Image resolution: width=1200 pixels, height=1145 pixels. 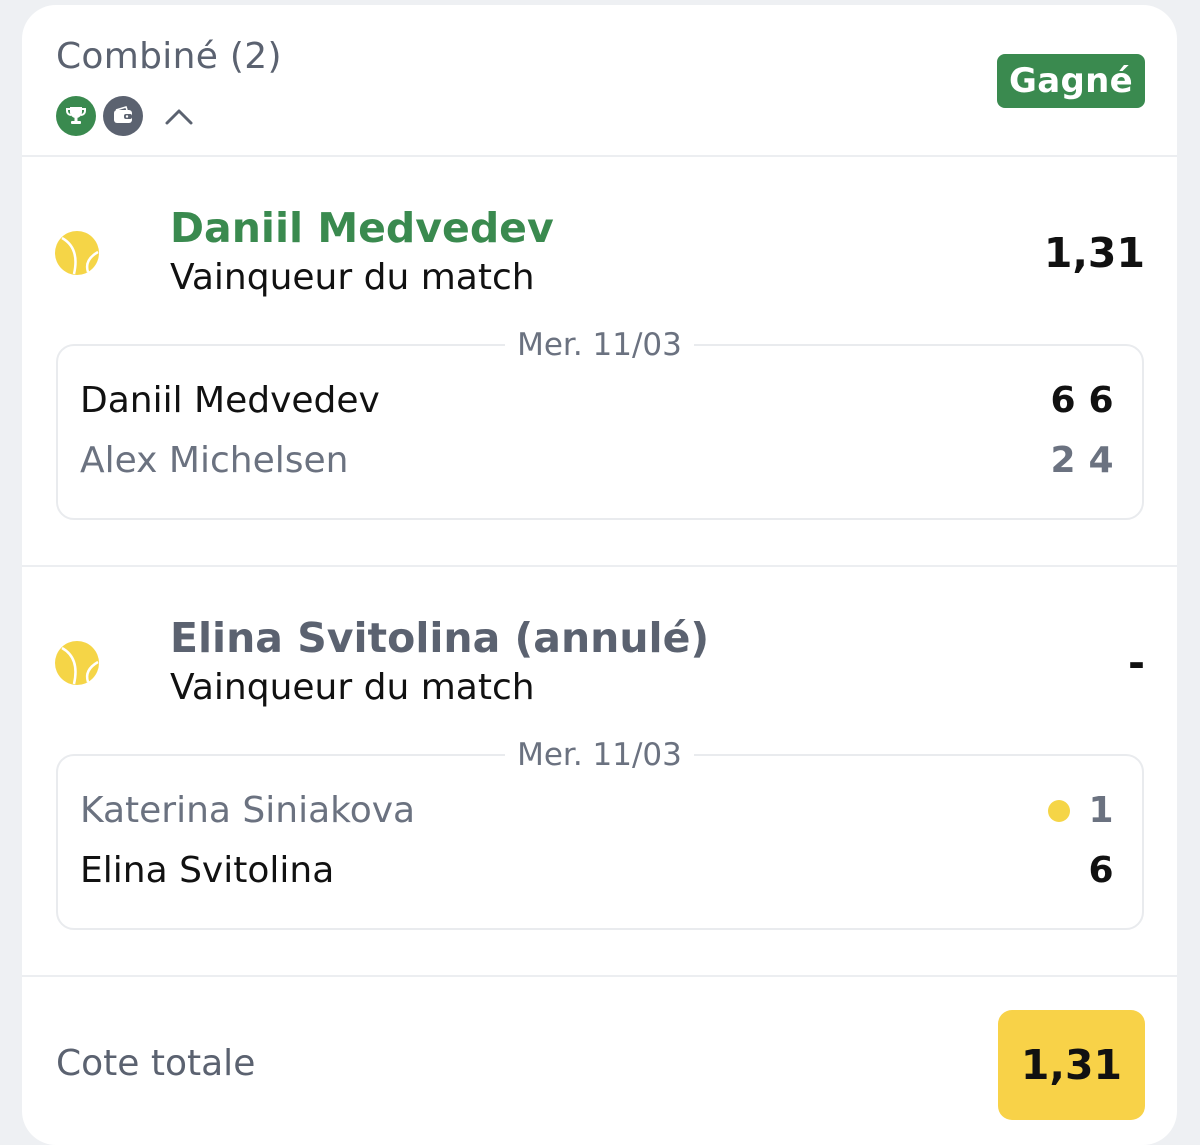 I want to click on chevron-up-icon, so click(x=179, y=116).